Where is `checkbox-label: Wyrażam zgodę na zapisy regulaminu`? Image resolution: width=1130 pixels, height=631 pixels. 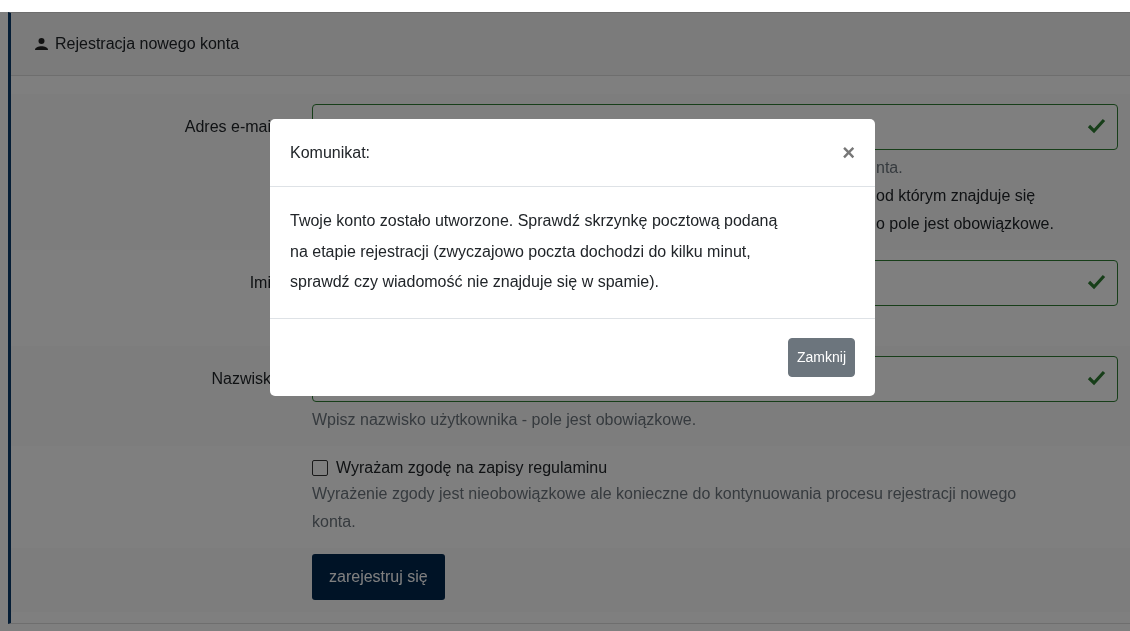 checkbox-label: Wyrażam zgodę na zapisy regulaminu is located at coordinates (472, 468).